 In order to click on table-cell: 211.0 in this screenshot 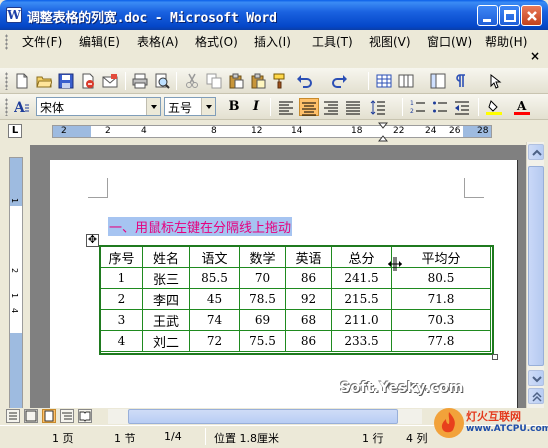, I will do `click(361, 320)`.